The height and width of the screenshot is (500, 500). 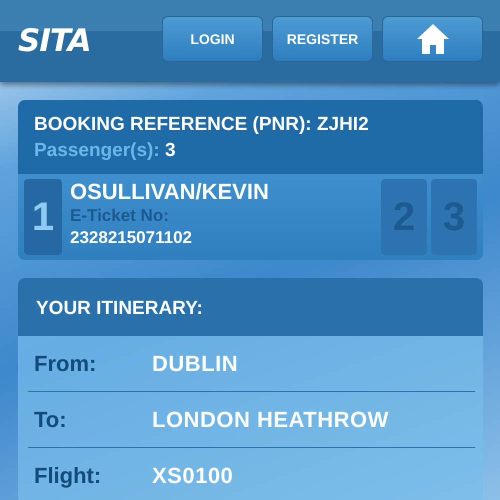 I want to click on row-label: Flight:, so click(x=67, y=475).